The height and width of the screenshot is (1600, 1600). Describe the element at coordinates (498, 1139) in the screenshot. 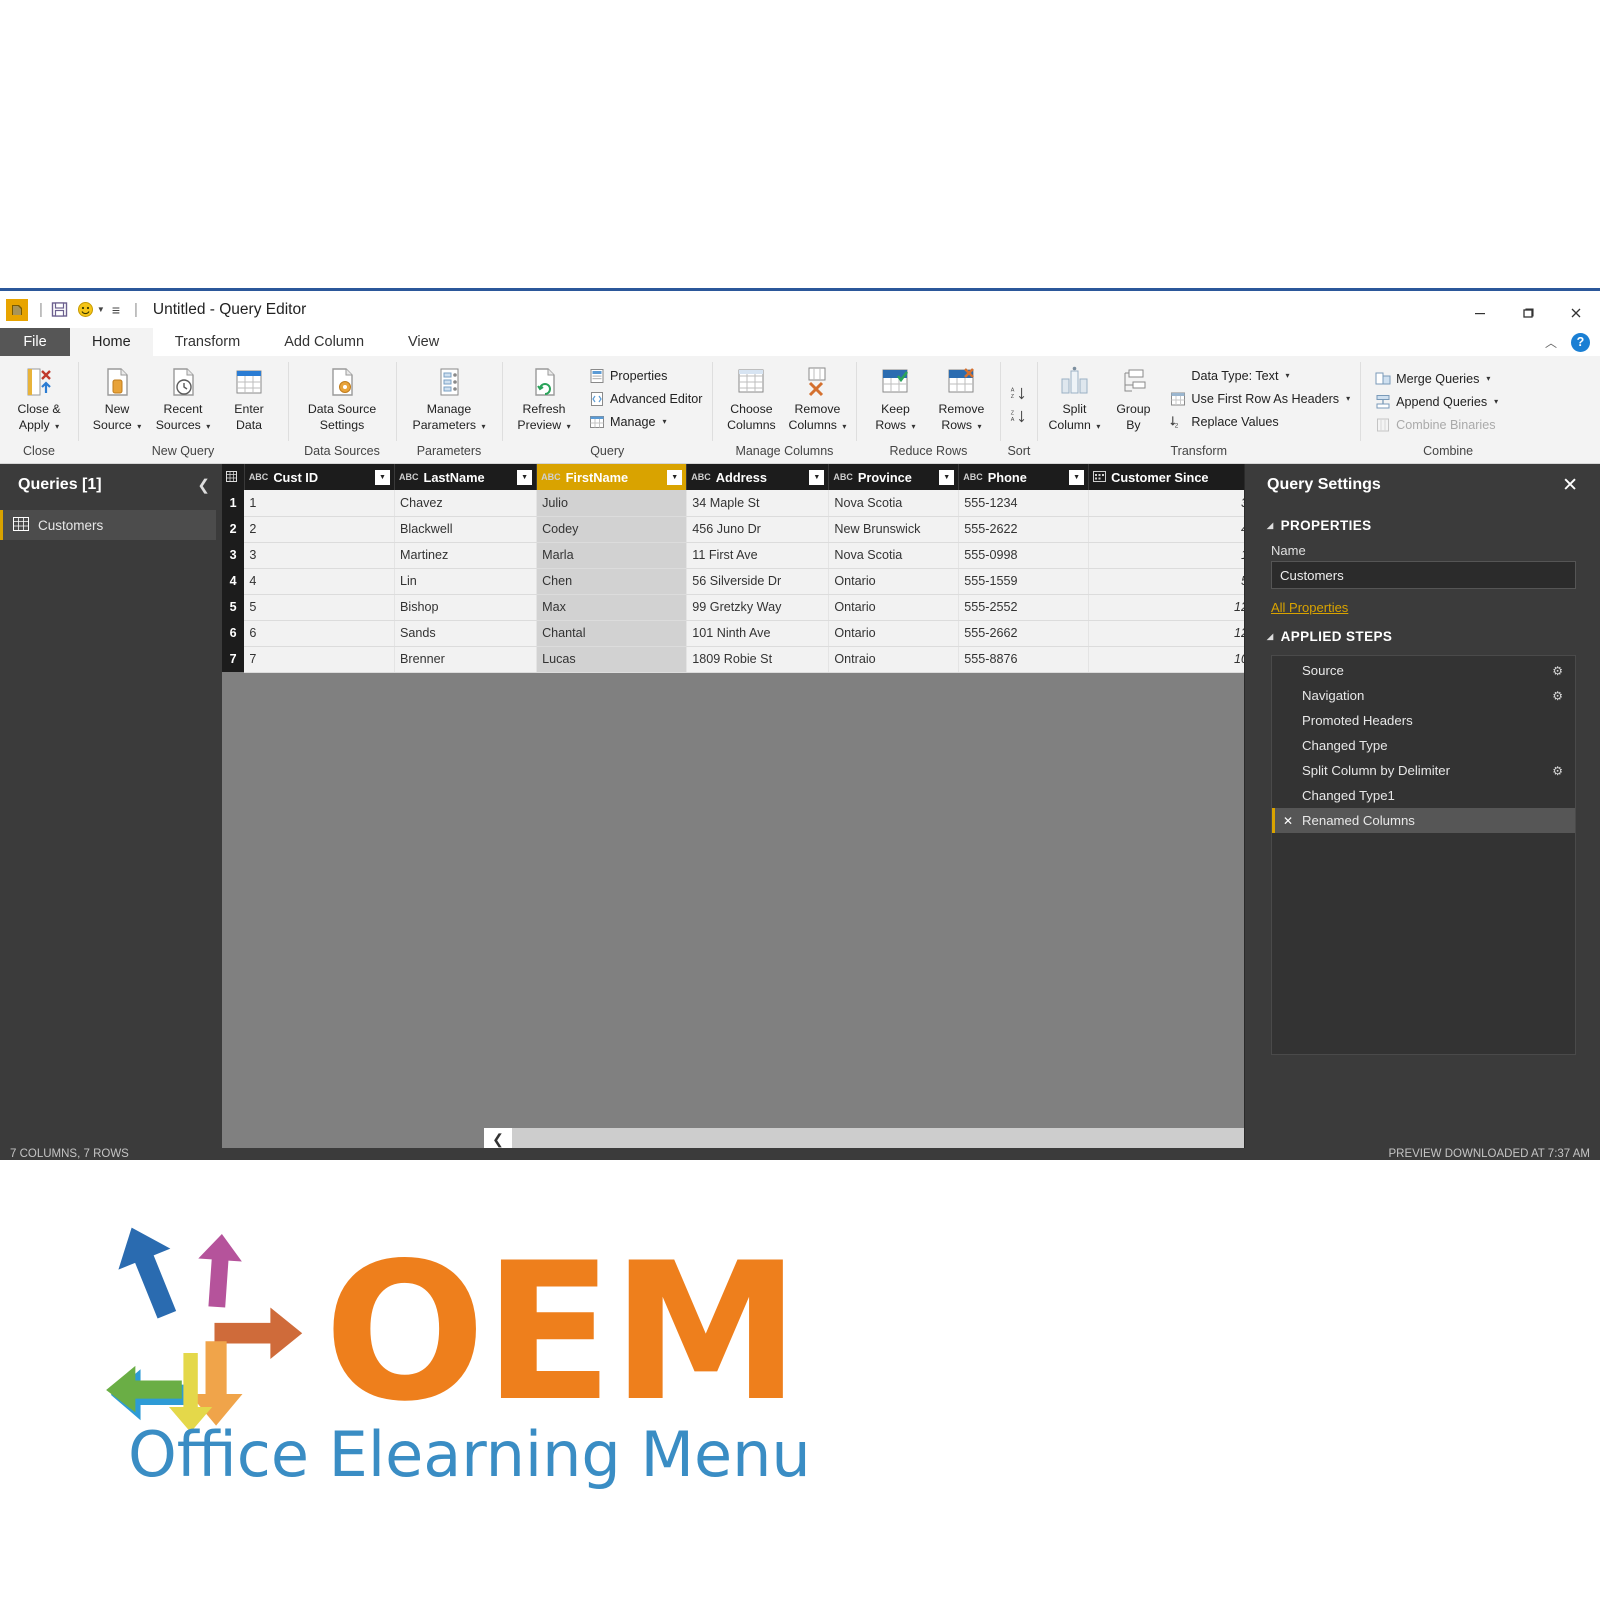

I see `scroll-left-icon: ❮` at that location.